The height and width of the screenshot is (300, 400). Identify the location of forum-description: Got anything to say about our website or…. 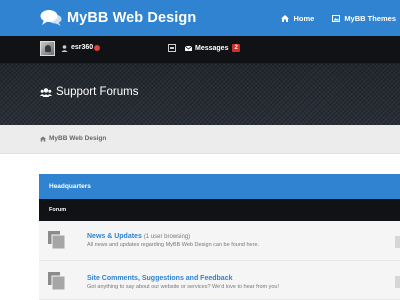
(183, 287).